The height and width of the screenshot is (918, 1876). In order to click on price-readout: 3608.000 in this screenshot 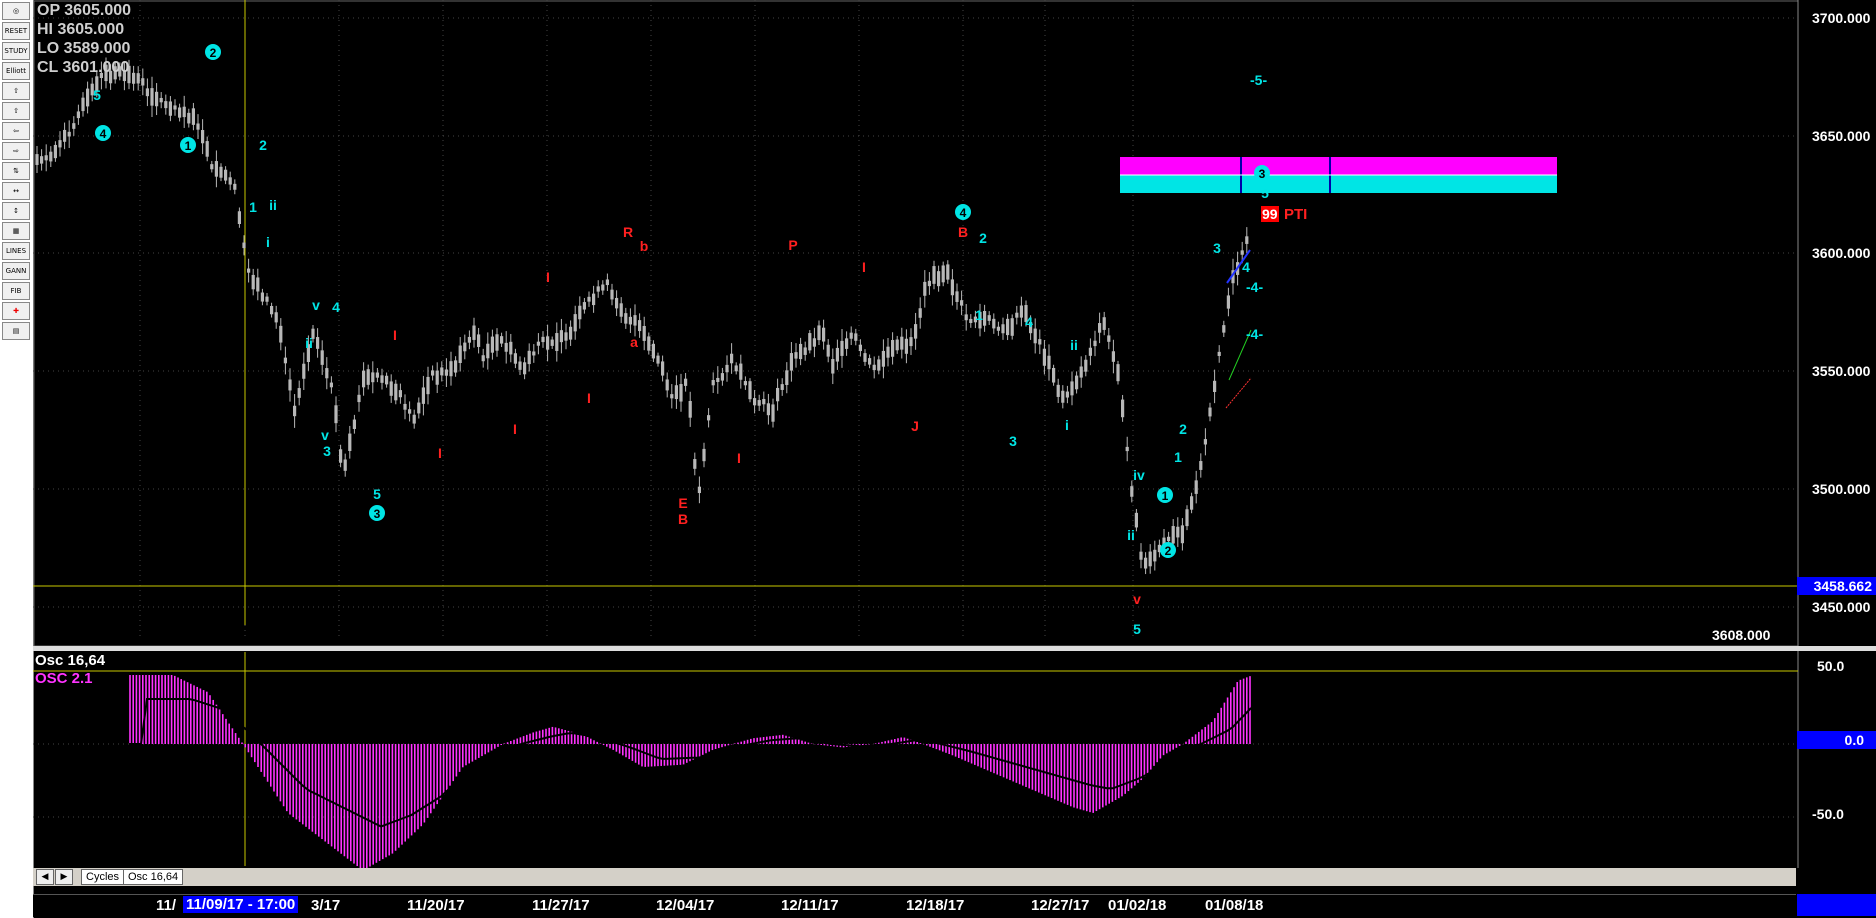, I will do `click(1741, 635)`.